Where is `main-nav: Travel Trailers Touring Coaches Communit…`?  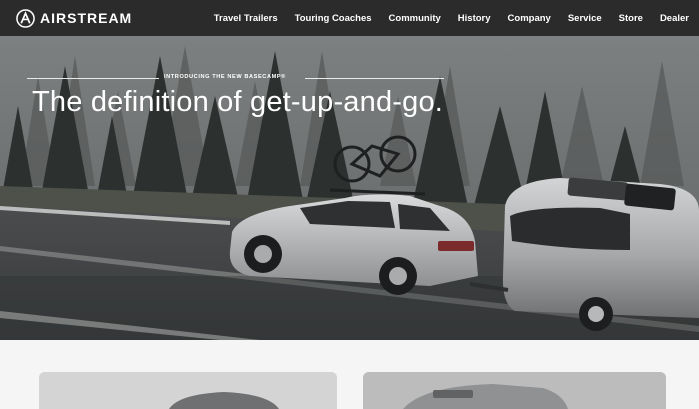
main-nav: Travel Trailers Touring Coaches Communit… is located at coordinates (451, 18).